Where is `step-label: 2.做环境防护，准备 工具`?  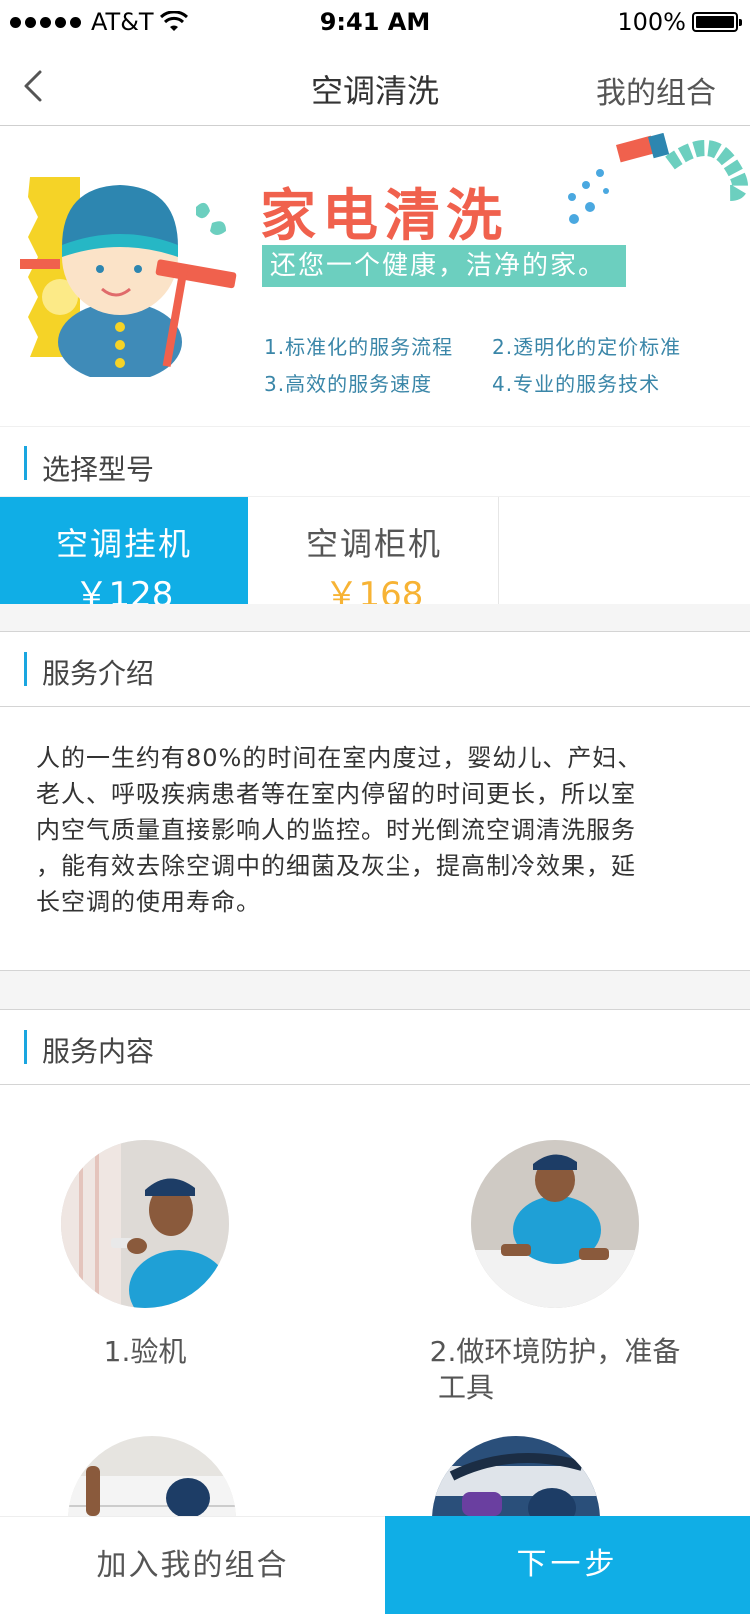
step-label: 2.做环境防护，准备 工具 is located at coordinates (555, 1370).